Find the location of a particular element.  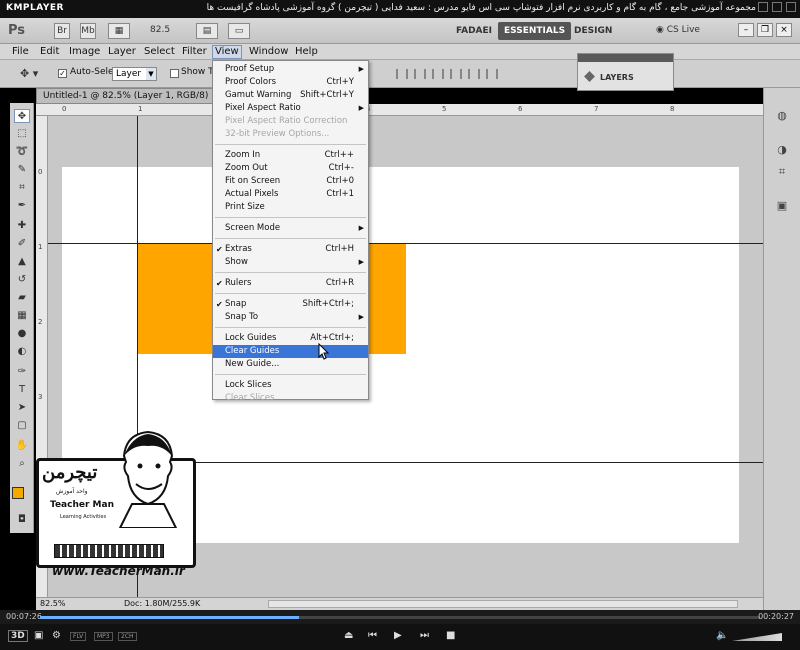

view-menu-item: ✔ Snap Shift+Ctrl+; is located at coordinates (290, 304).